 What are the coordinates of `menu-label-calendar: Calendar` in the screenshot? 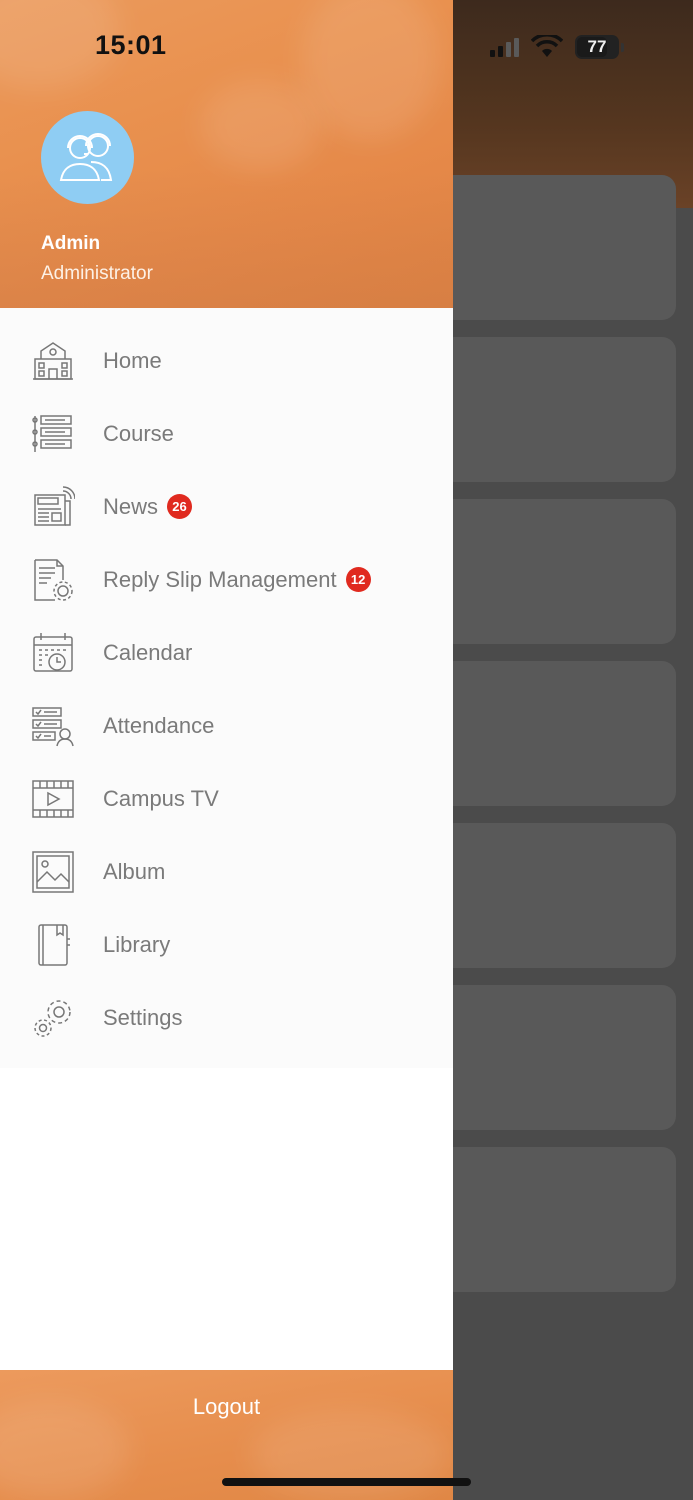 It's located at (148, 652).